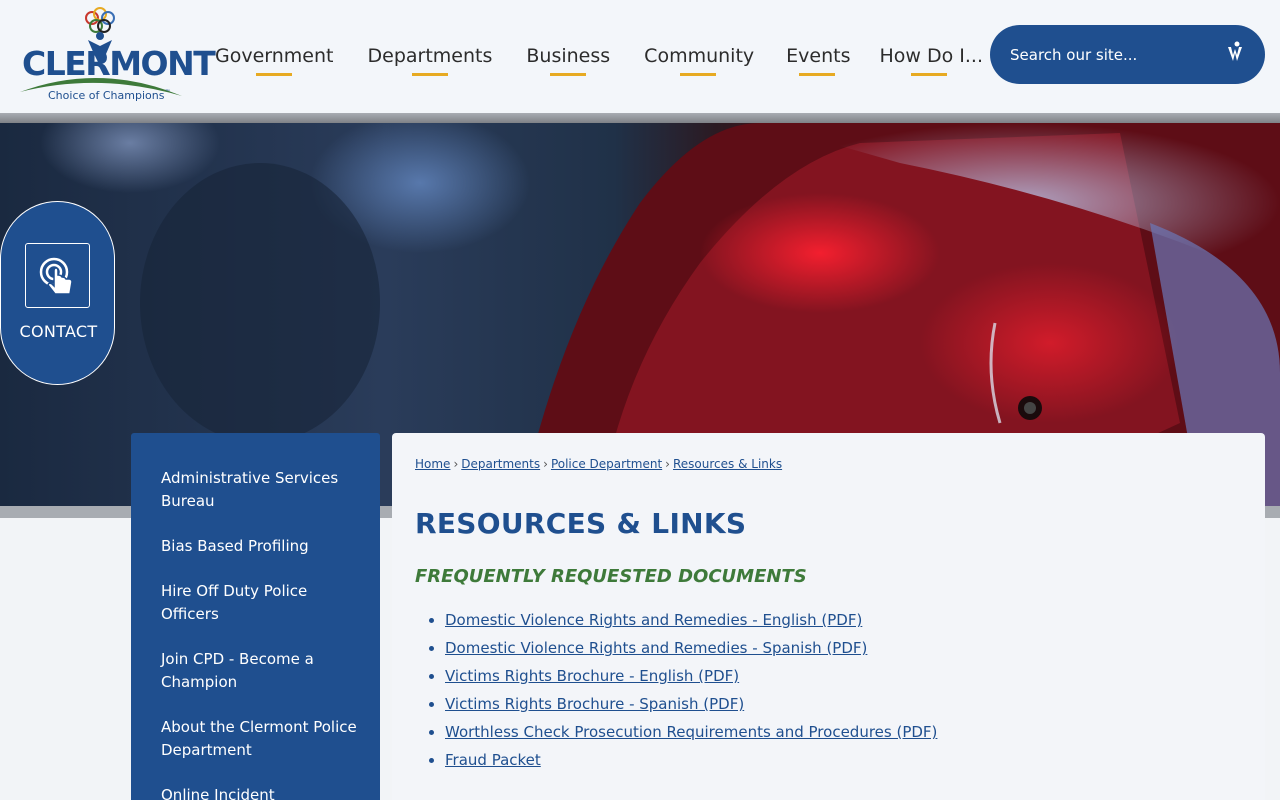 This screenshot has height=800, width=1280. I want to click on nav-departments: Departments, so click(430, 56).